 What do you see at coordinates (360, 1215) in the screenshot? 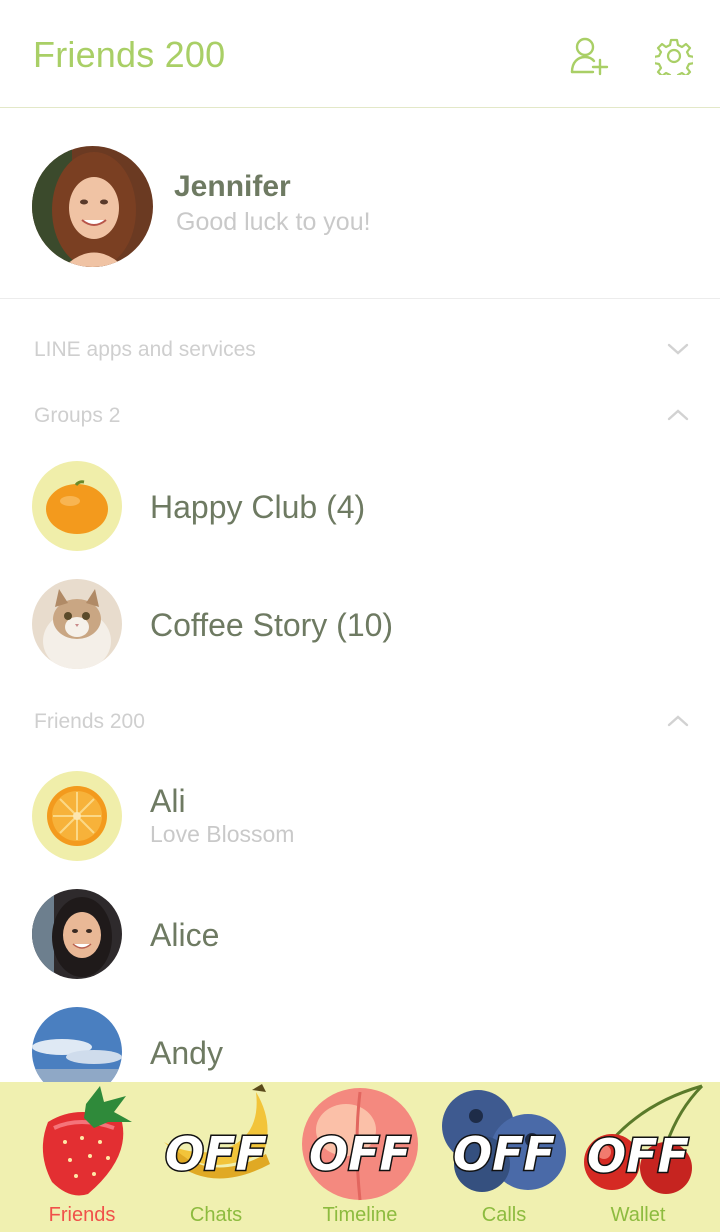
I see `tab-label: Timeline` at bounding box center [360, 1215].